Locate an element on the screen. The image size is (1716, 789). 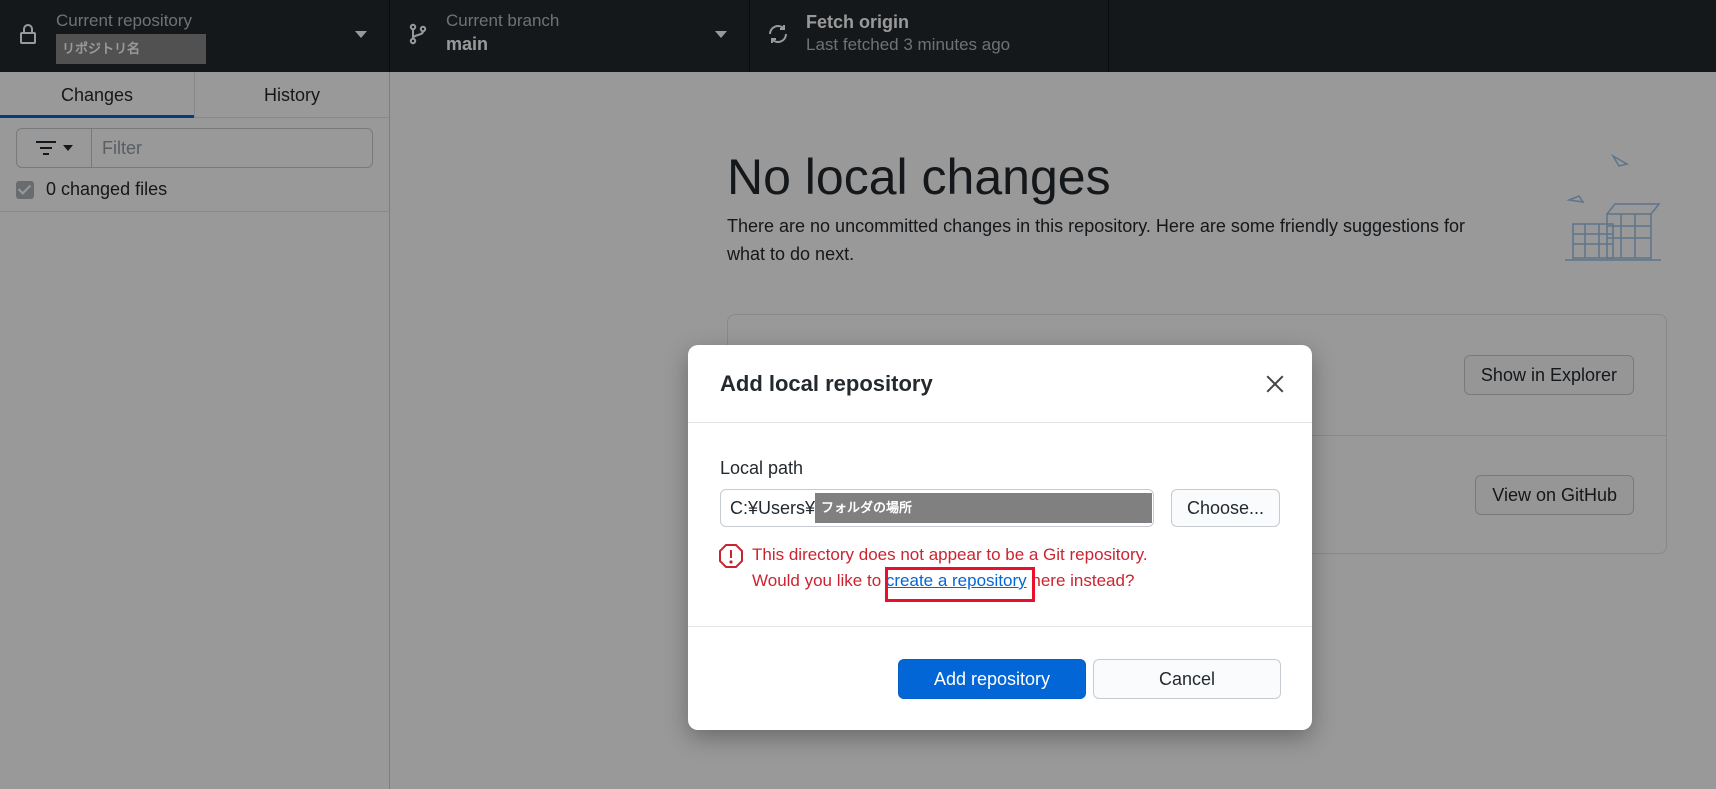
error-text-after: here instead? is located at coordinates (1080, 580).